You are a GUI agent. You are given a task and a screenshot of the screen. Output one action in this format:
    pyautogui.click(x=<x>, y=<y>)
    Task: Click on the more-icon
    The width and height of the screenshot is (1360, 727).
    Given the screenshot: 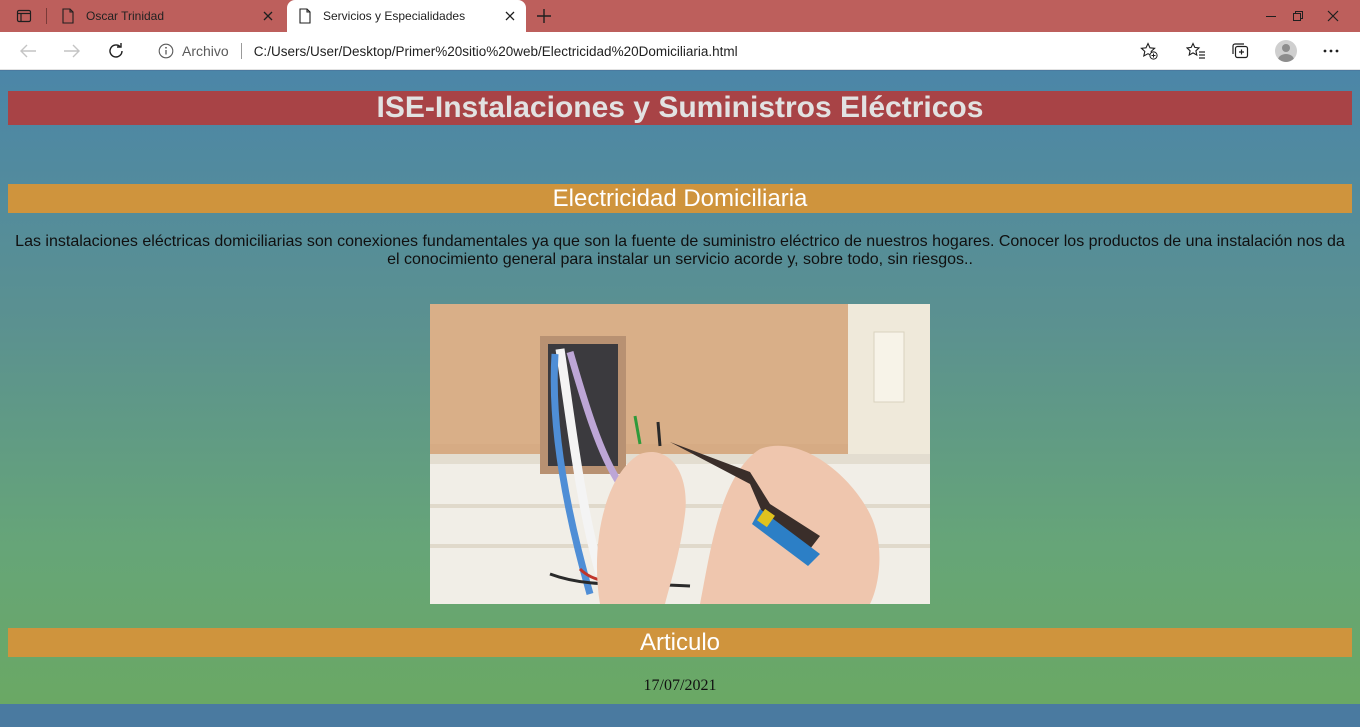 What is the action you would take?
    pyautogui.click(x=1331, y=51)
    